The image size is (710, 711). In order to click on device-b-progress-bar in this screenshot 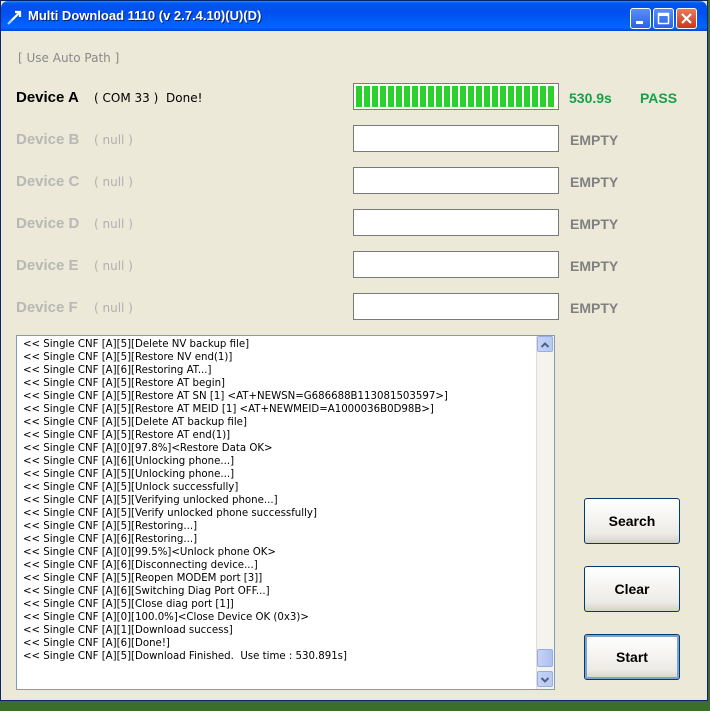, I will do `click(456, 138)`.